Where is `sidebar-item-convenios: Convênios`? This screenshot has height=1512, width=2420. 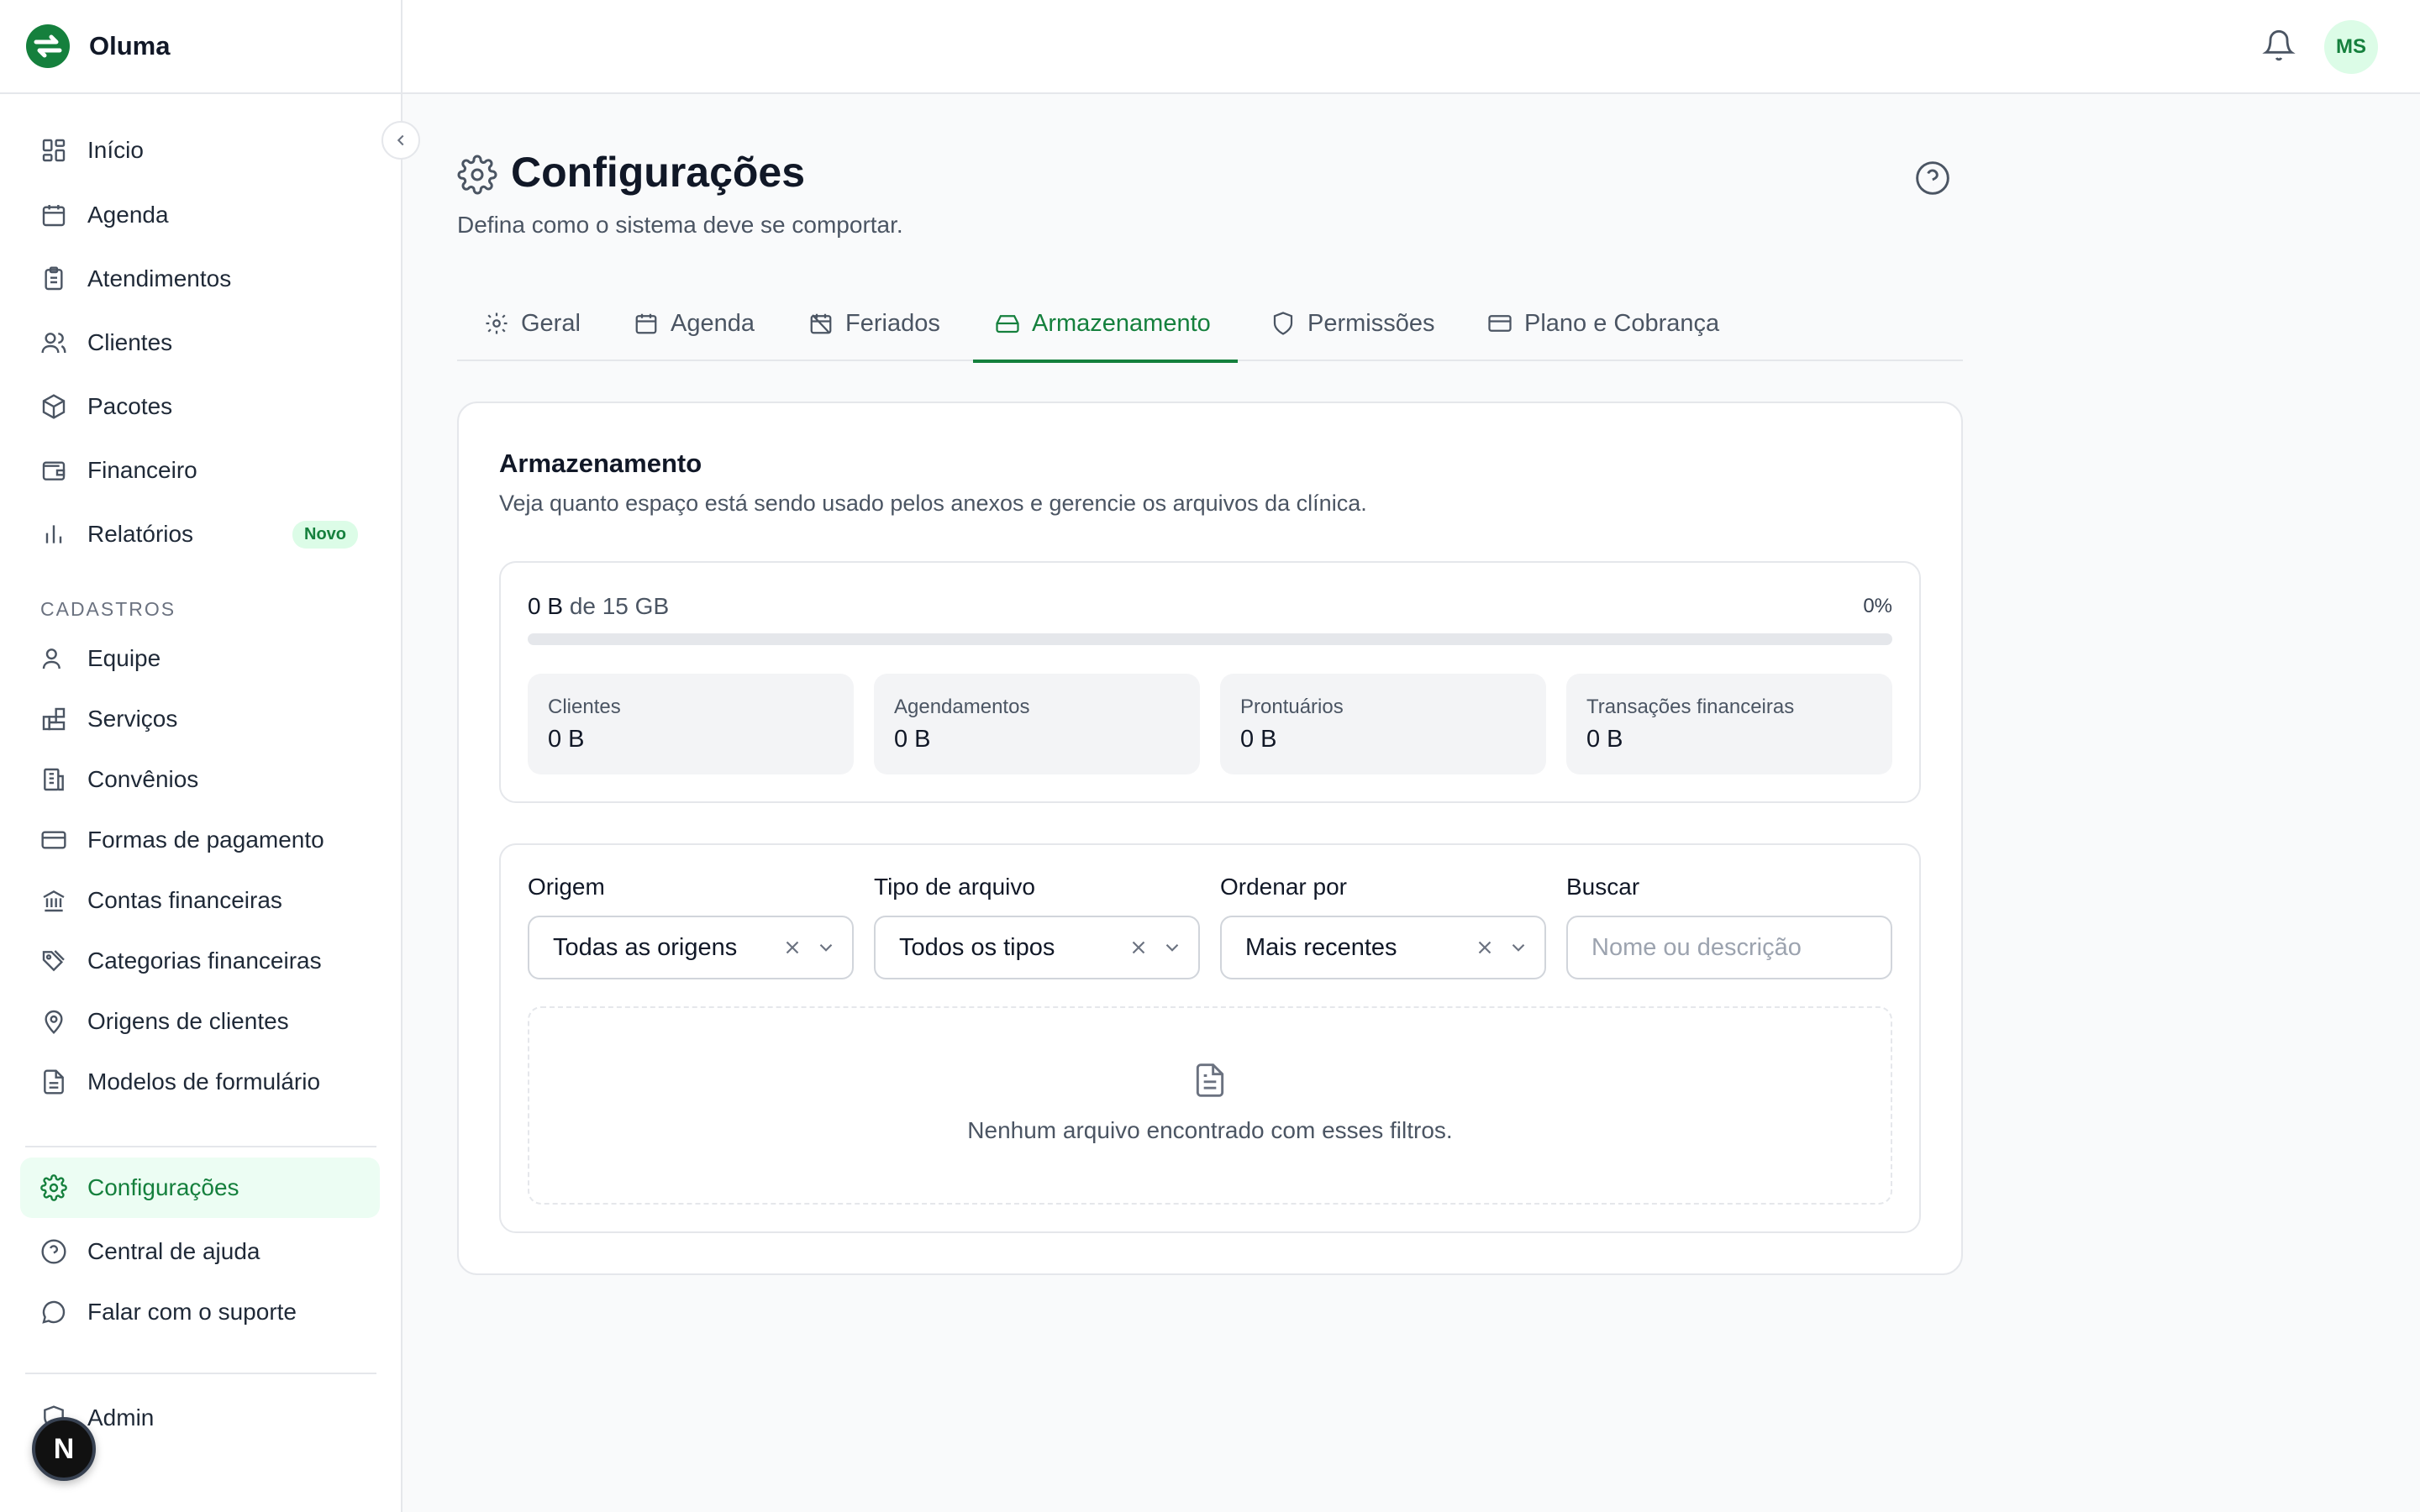 sidebar-item-convenios: Convênios is located at coordinates (200, 779).